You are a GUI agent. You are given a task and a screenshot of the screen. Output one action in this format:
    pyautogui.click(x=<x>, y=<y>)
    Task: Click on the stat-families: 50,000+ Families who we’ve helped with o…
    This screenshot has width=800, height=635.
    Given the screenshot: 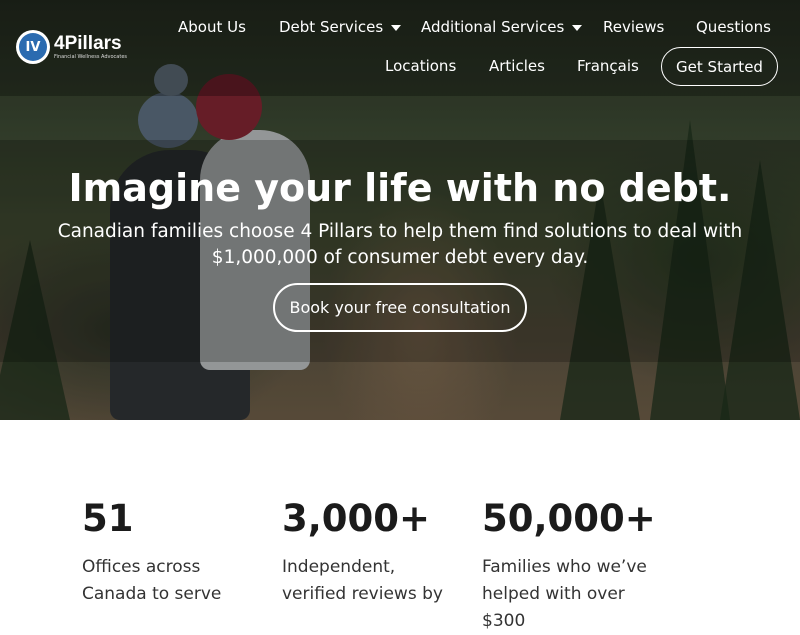 What is the action you would take?
    pyautogui.click(x=572, y=565)
    